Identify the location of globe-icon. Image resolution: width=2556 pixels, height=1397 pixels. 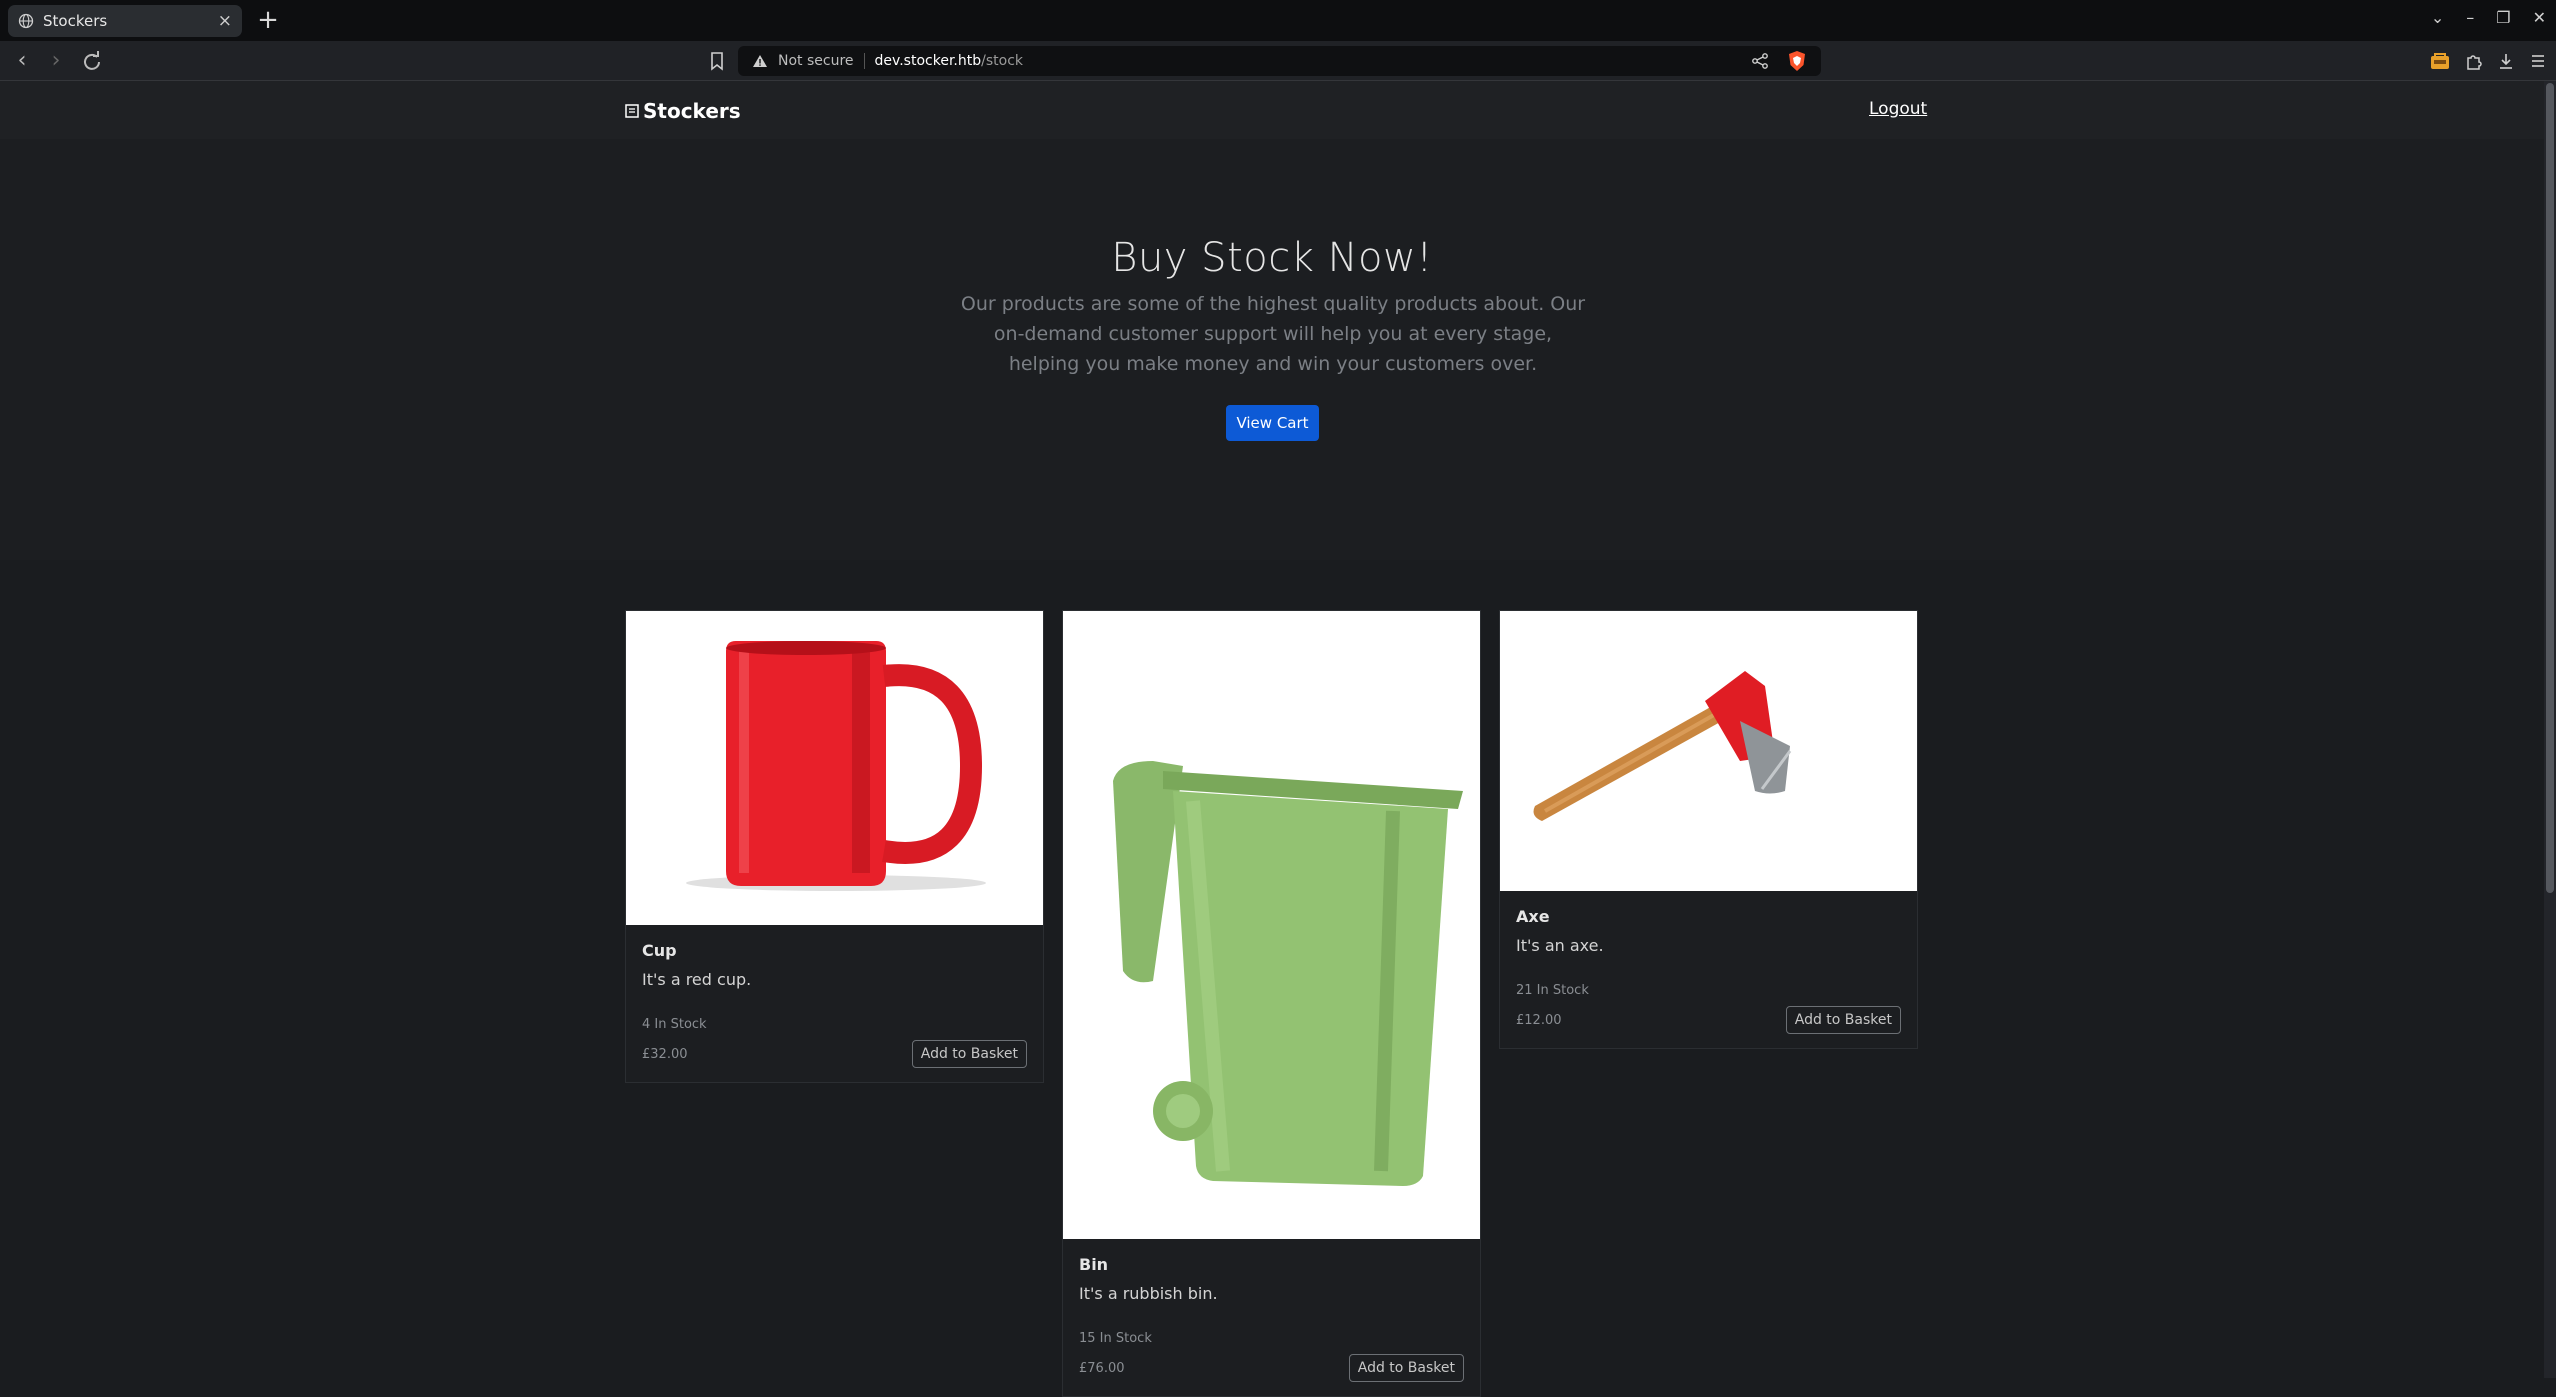
(26, 21).